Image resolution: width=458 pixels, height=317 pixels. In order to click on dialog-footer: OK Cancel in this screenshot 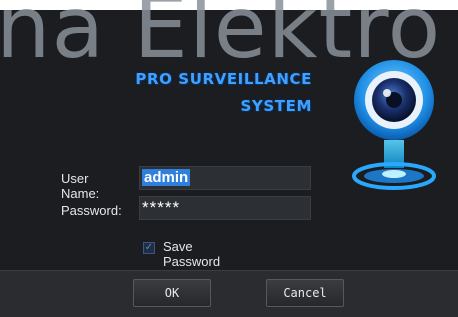, I will do `click(229, 293)`.